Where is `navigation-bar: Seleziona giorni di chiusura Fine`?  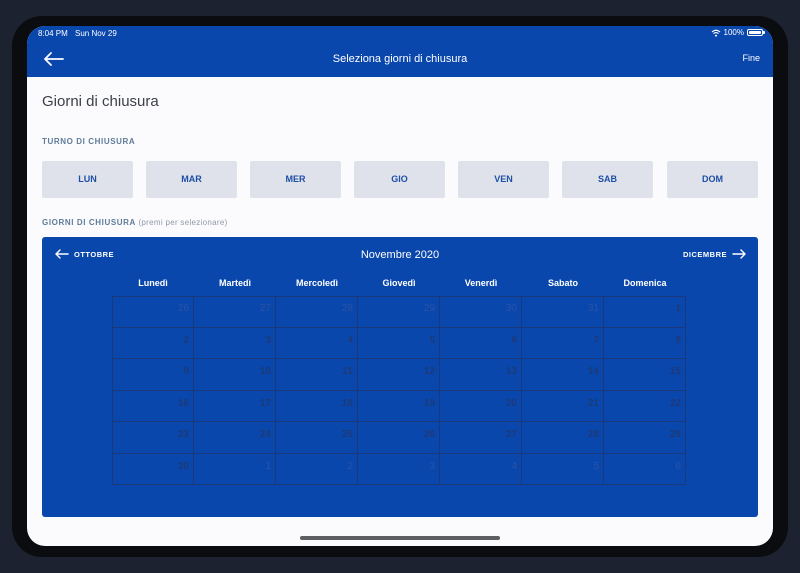 navigation-bar: Seleziona giorni di chiusura Fine is located at coordinates (400, 59).